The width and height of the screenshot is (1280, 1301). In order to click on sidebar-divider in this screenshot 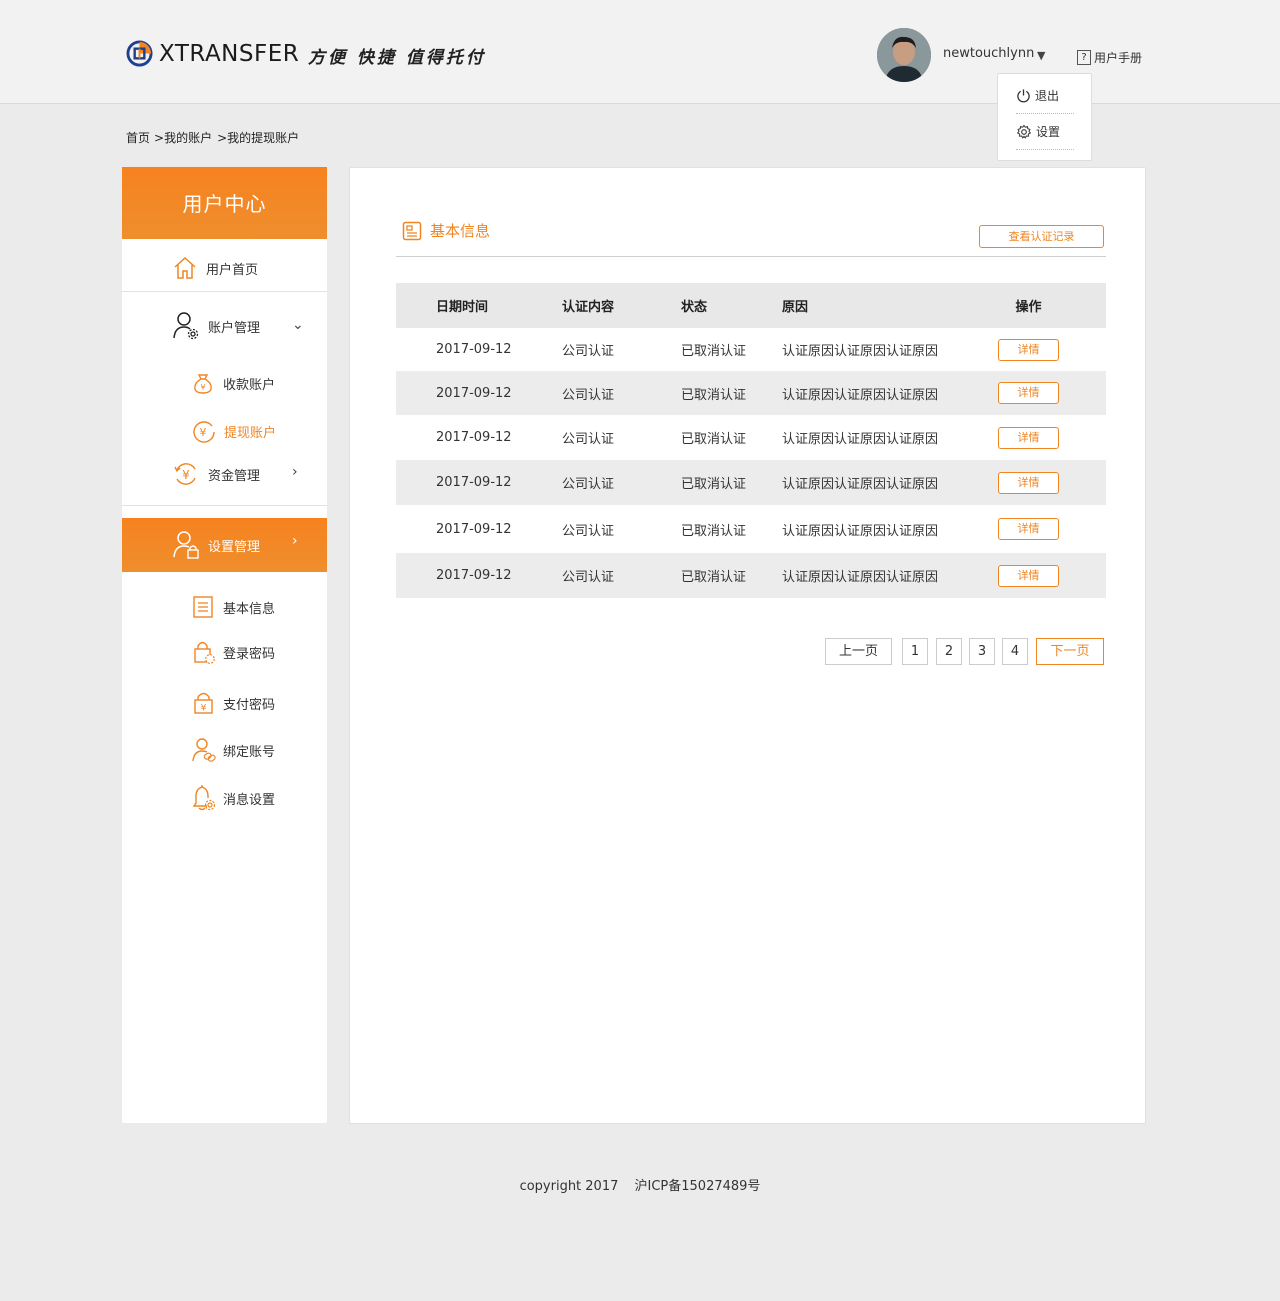, I will do `click(224, 505)`.